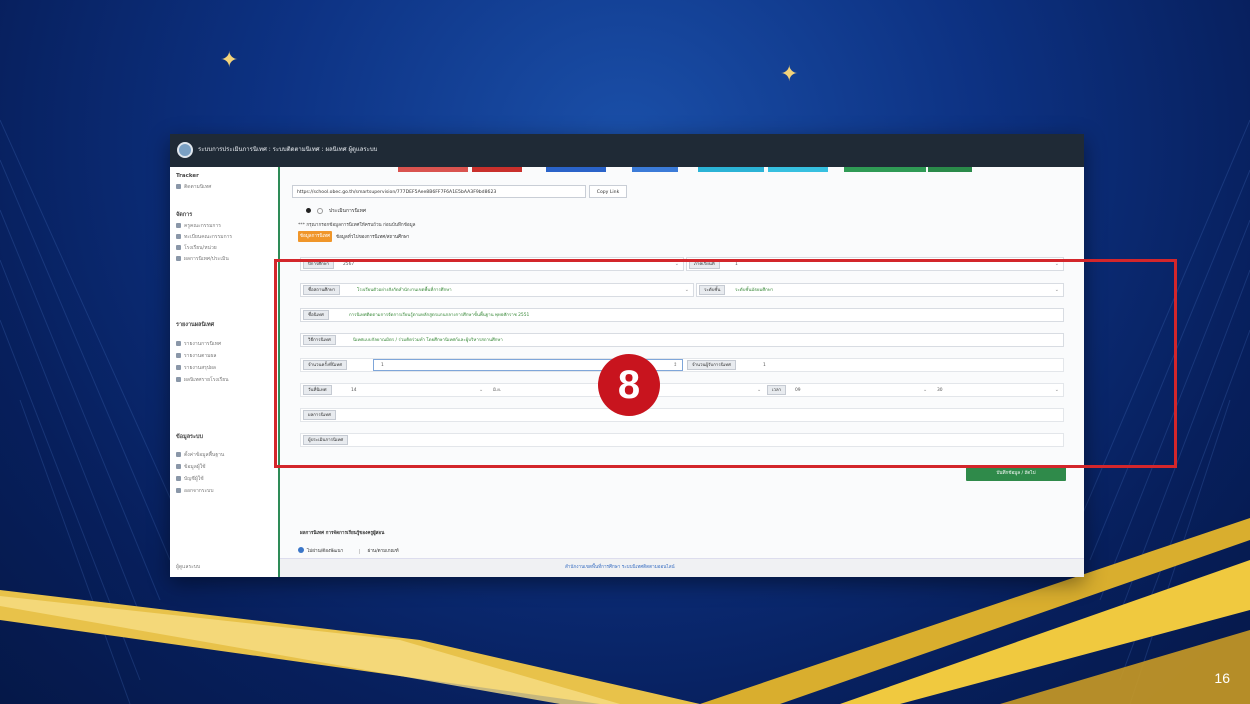 The image size is (1250, 704). What do you see at coordinates (178, 490) in the screenshot?
I see `logout-icon` at bounding box center [178, 490].